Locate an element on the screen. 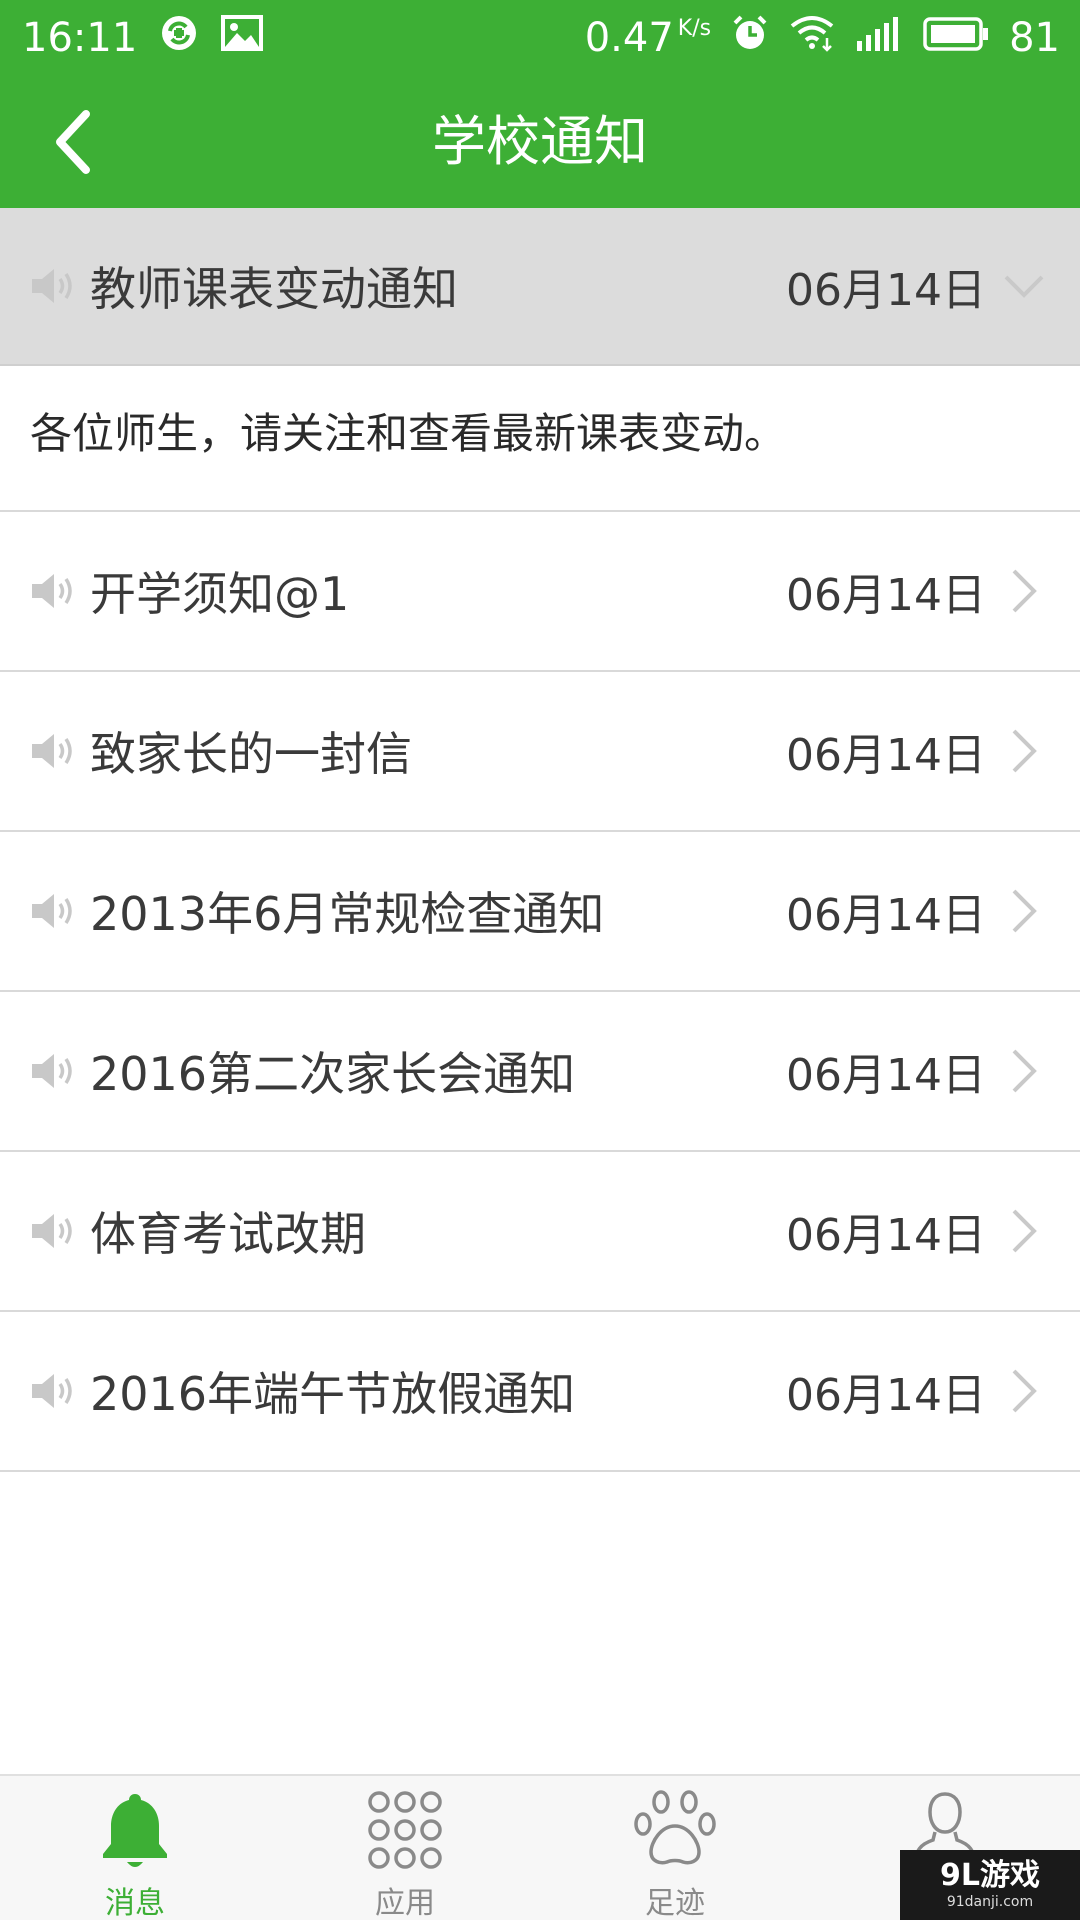 The image size is (1080, 1920). nav-item-apps: 应用 is located at coordinates (405, 1848).